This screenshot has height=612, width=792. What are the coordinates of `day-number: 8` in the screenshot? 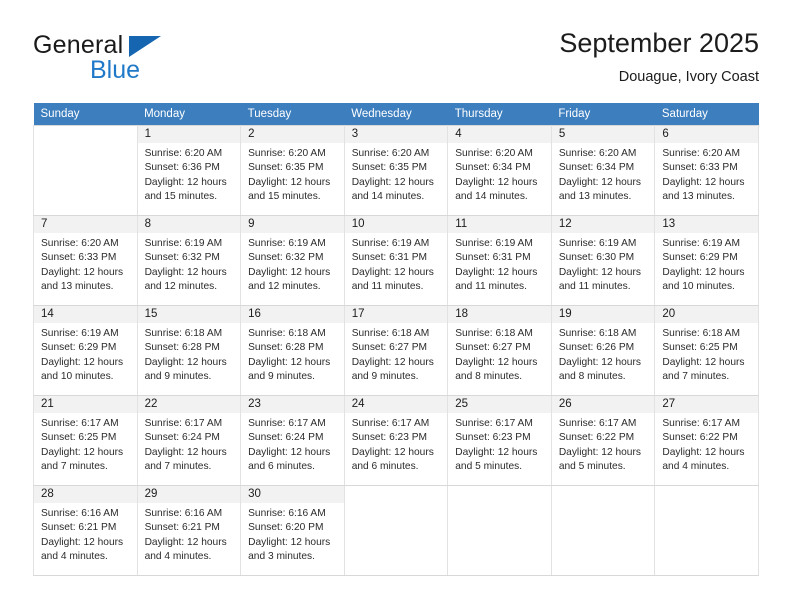 It's located at (189, 224).